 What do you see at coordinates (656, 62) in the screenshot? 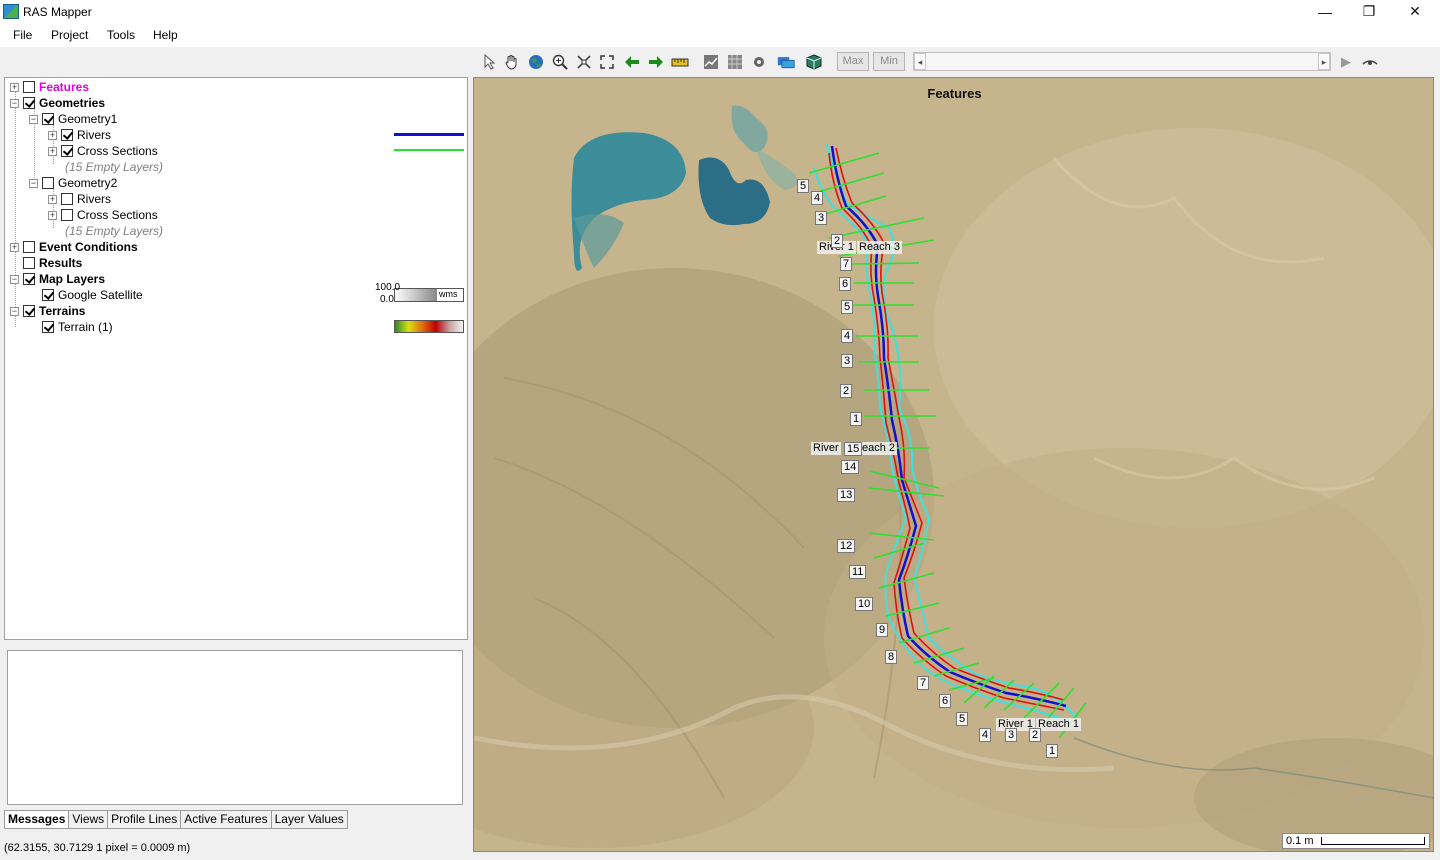
I see `forward-arrow-icon` at bounding box center [656, 62].